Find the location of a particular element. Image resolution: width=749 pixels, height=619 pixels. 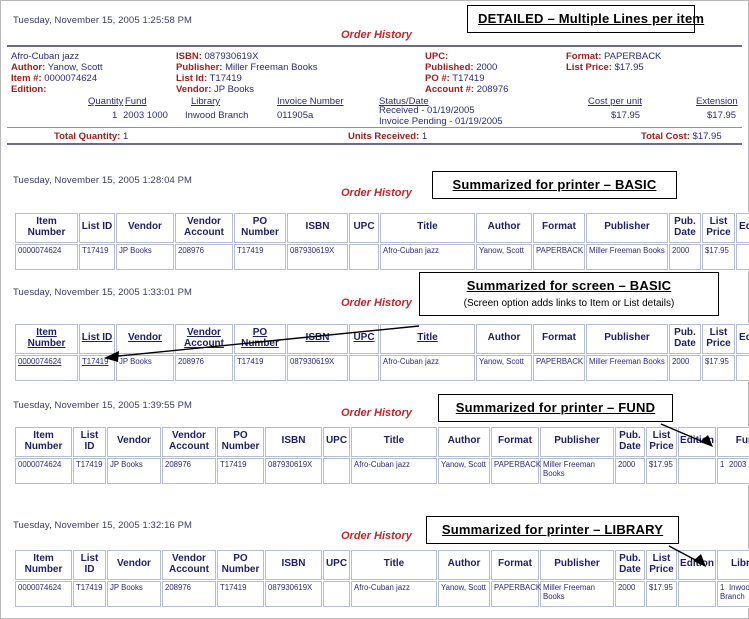

detail-item-number: Item #: 0000074624 is located at coordinates (54, 78).